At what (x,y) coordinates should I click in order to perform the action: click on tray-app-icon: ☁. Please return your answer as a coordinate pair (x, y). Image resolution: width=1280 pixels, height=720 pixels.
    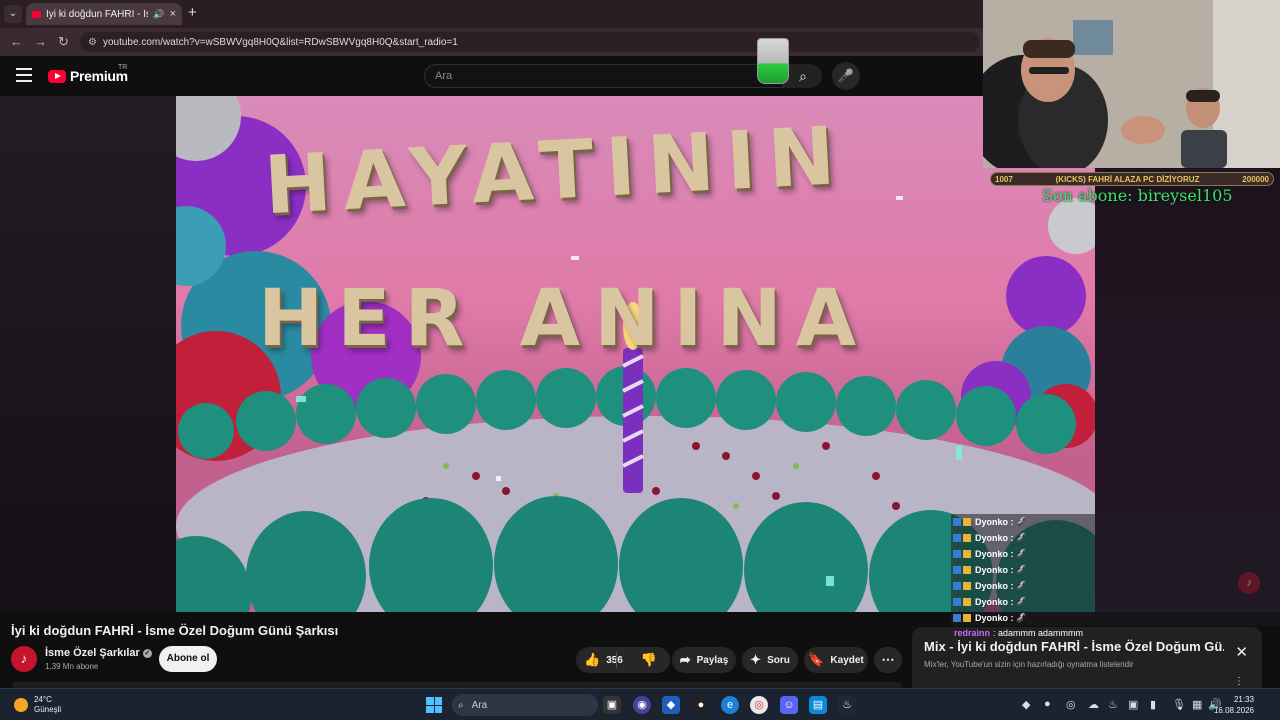
    Looking at the image, I should click on (1093, 704).